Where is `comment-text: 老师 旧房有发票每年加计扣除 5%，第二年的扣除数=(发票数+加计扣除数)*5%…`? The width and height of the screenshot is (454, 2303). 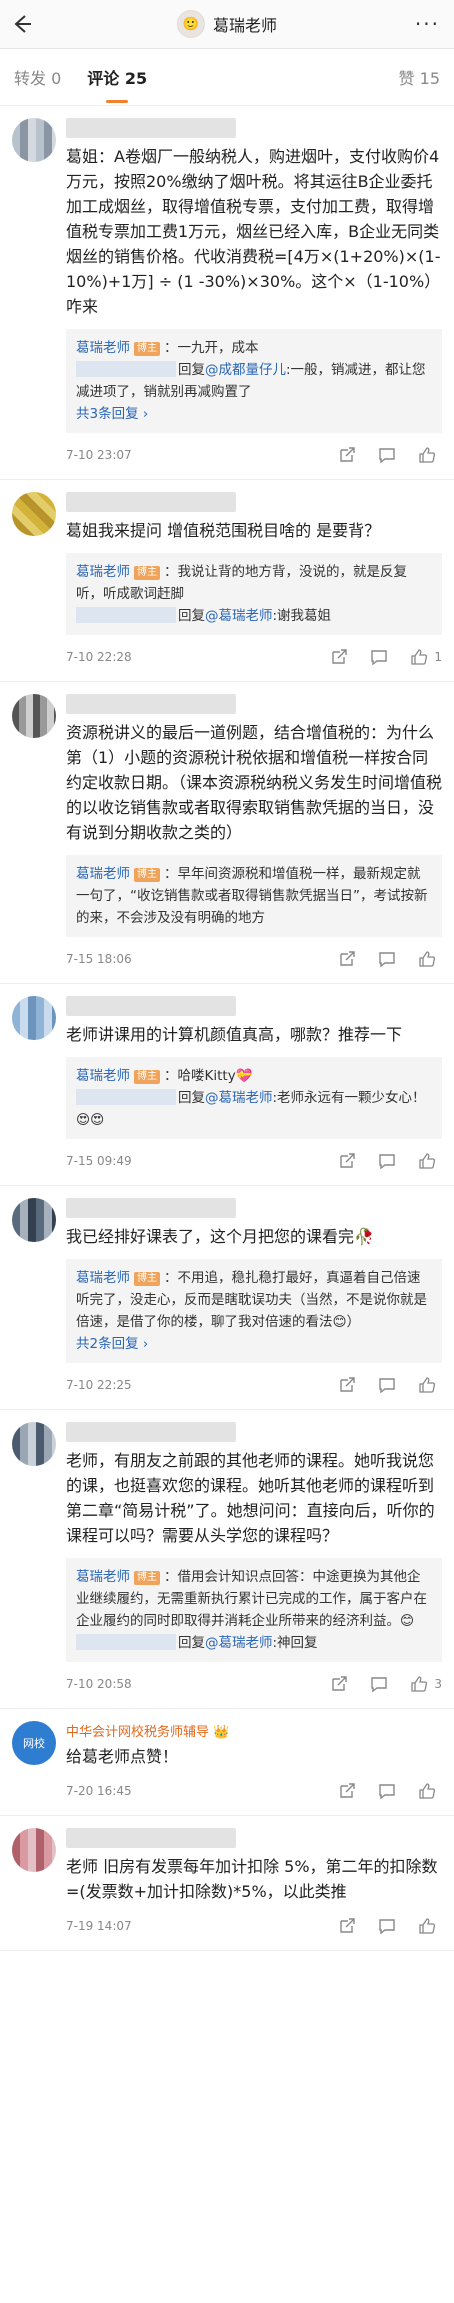
comment-text: 老师 旧房有发票每年加计扣除 5%，第二年的扣除数=(发票数+加计扣除数)*5%… is located at coordinates (252, 1879).